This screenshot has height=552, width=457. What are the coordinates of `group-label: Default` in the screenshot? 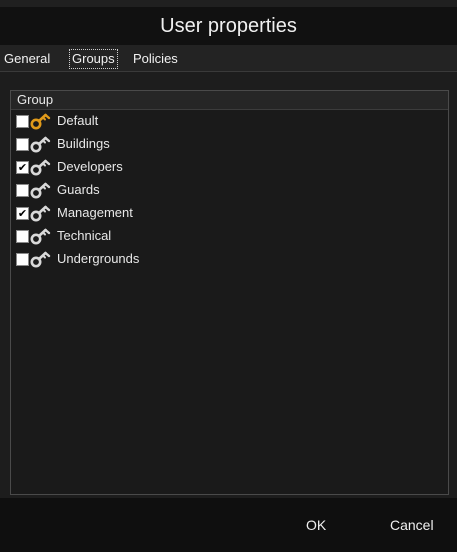 It's located at (78, 120).